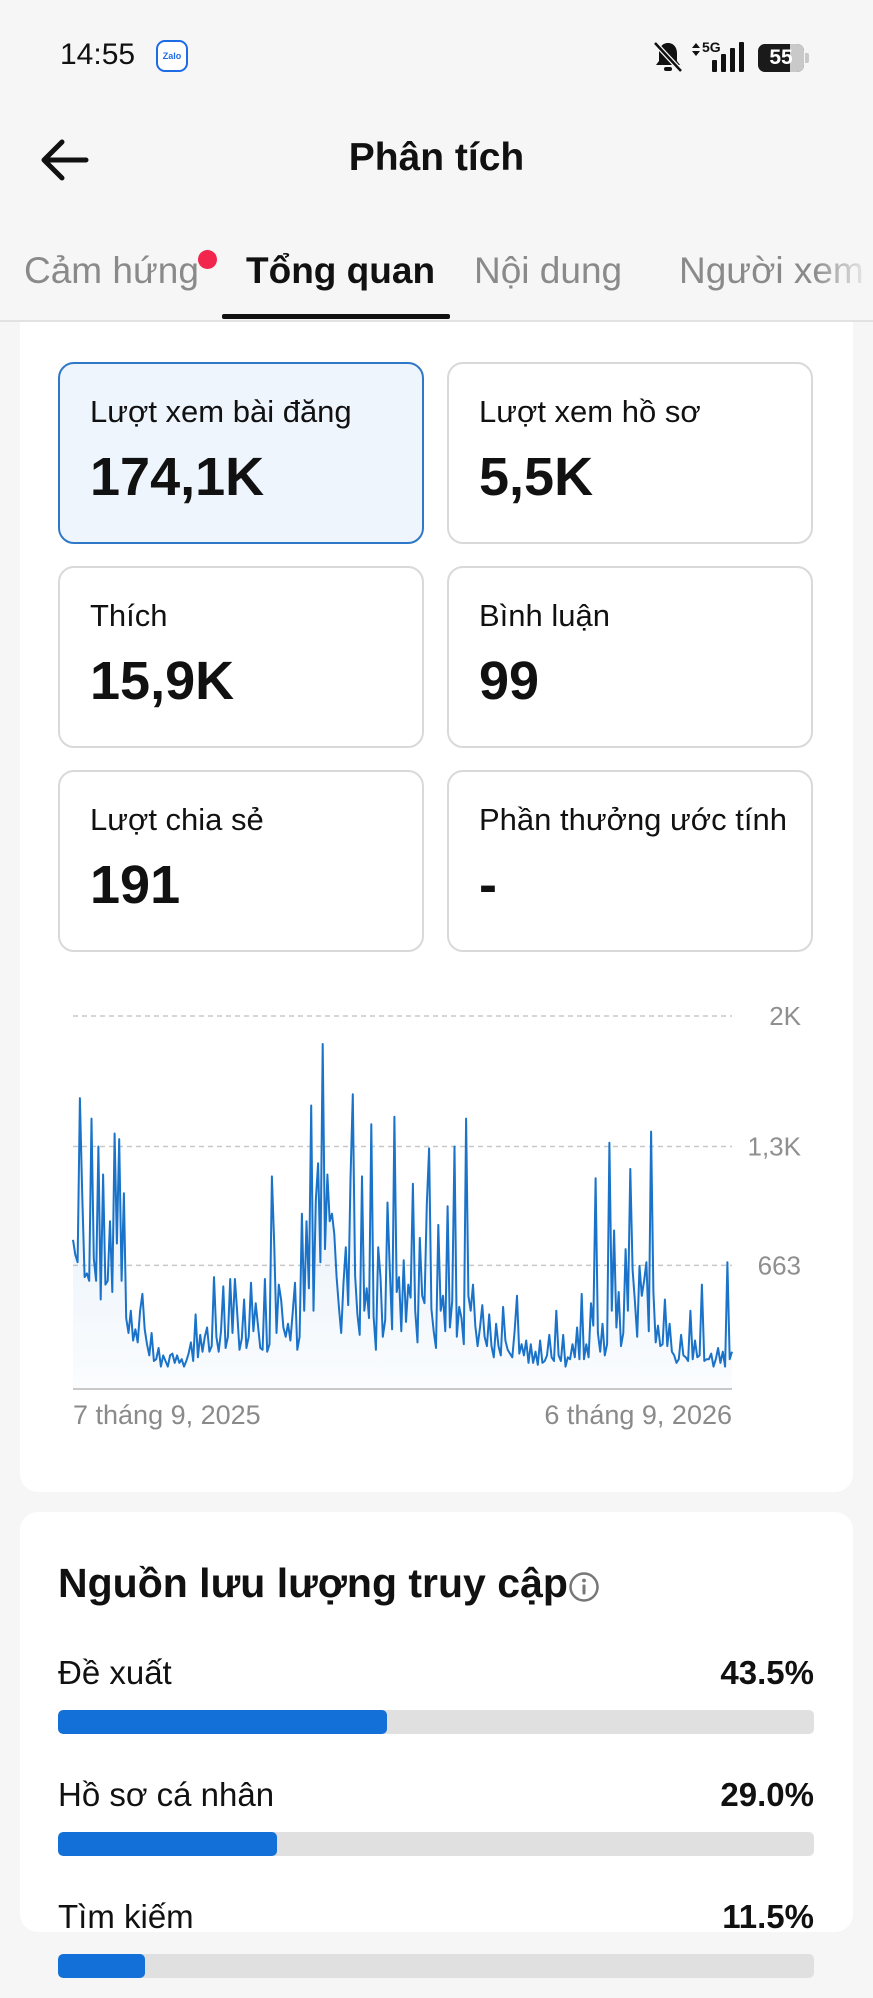  I want to click on traffic-source-row: Tìm kiếm 11.5%, so click(436, 1948).